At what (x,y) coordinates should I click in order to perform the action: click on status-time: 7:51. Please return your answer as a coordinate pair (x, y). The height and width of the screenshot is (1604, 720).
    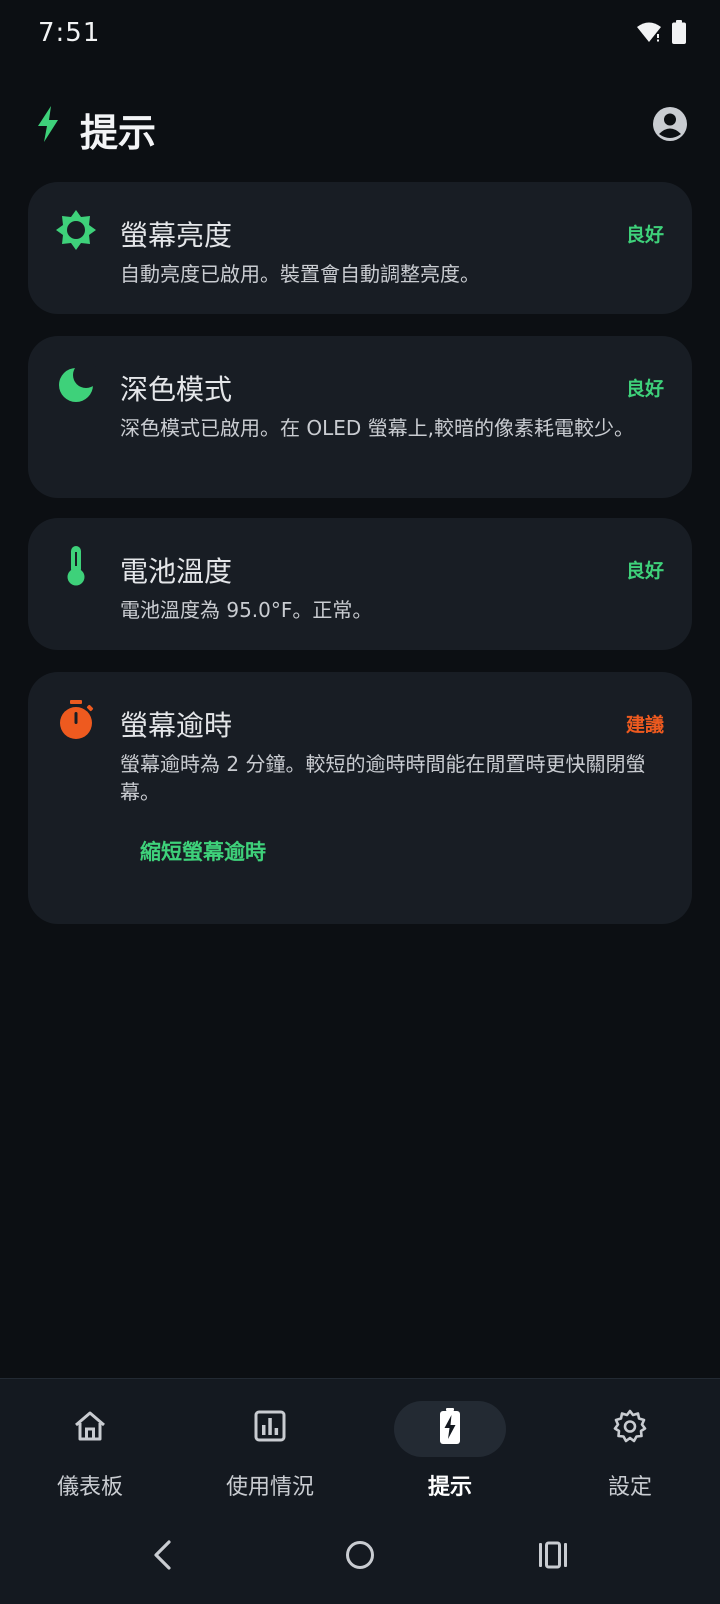
    Looking at the image, I should click on (69, 33).